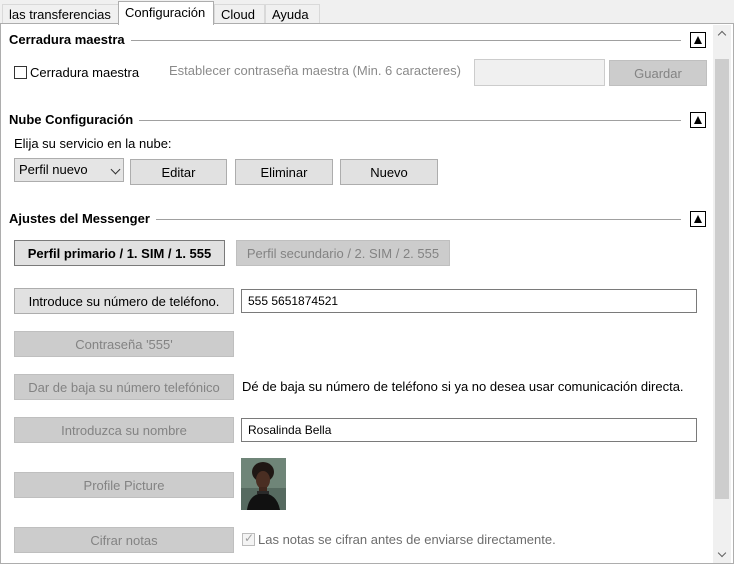 Image resolution: width=734 pixels, height=564 pixels. I want to click on button-label: Dar de baja su número telefónico, so click(124, 387).